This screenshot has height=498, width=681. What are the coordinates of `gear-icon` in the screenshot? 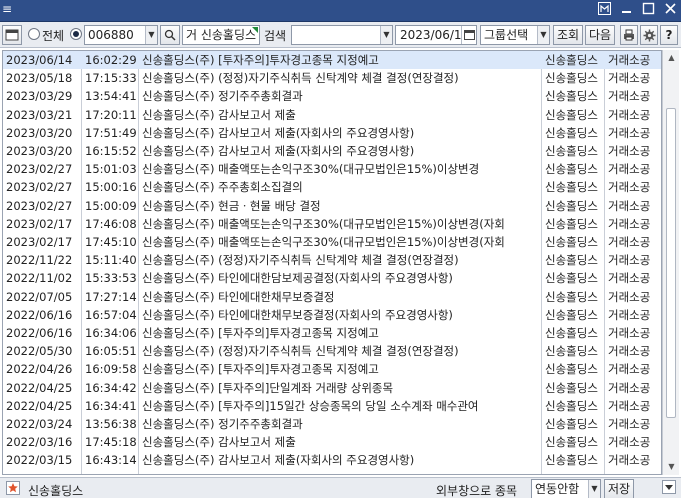 It's located at (649, 35).